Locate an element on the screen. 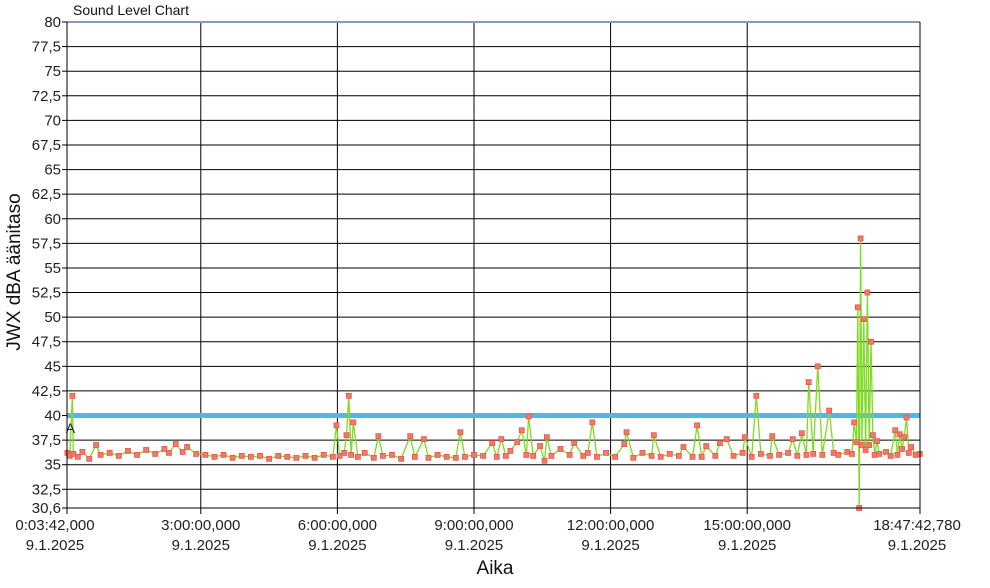 This screenshot has height=588, width=990. y-tick-label: 37,5 is located at coordinates (46, 440).